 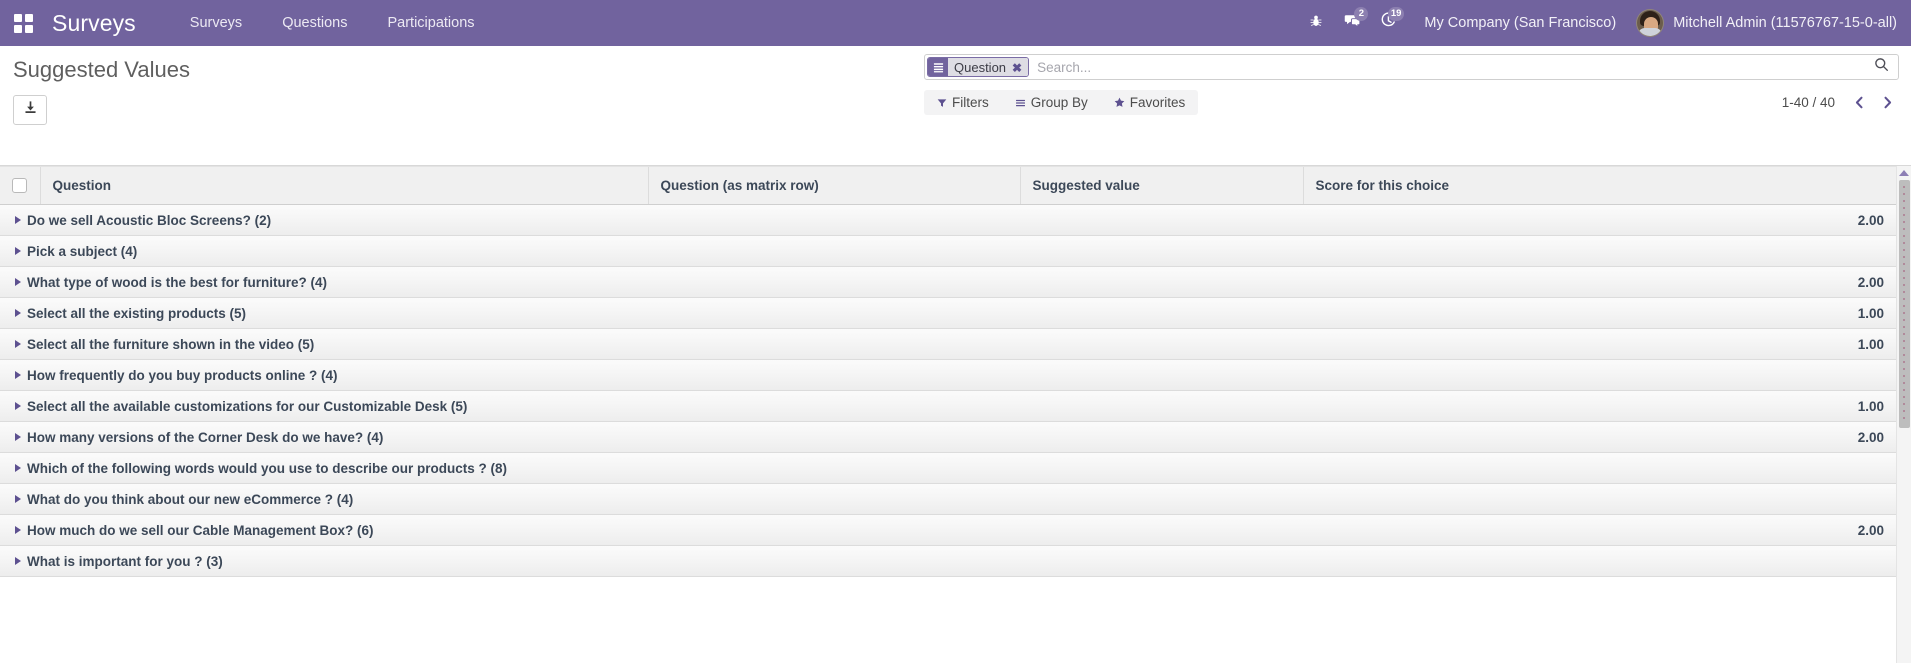 What do you see at coordinates (970, 102) in the screenshot?
I see `filters-label: Filters` at bounding box center [970, 102].